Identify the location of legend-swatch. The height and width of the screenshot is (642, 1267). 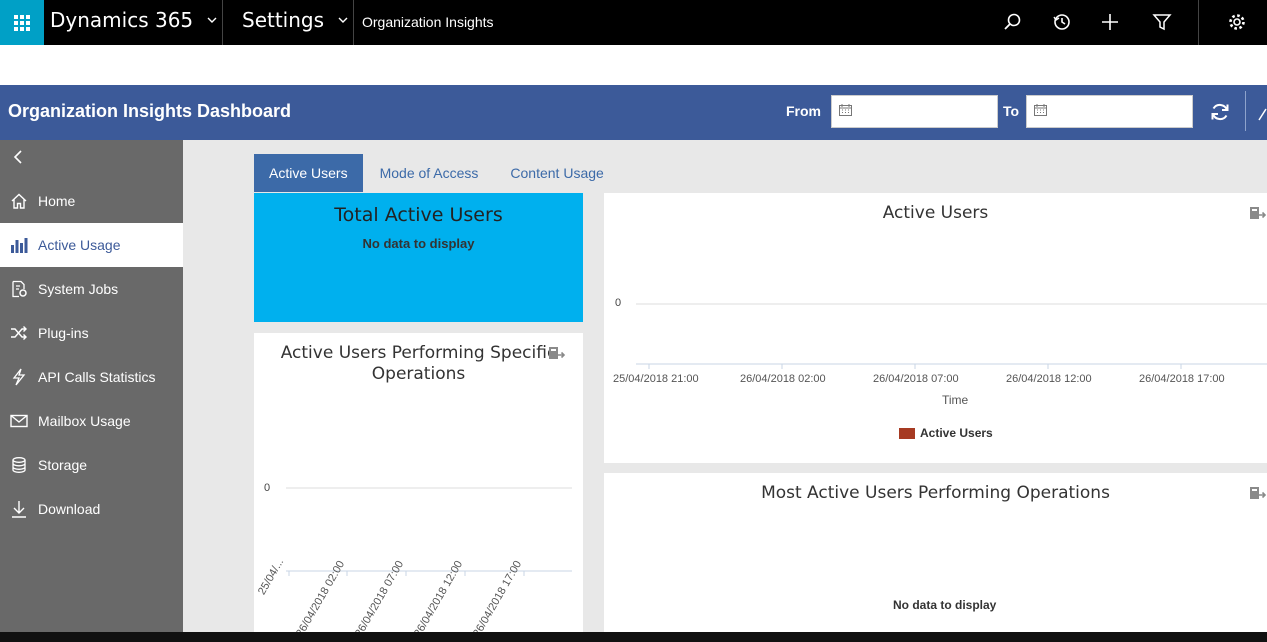
(907, 433).